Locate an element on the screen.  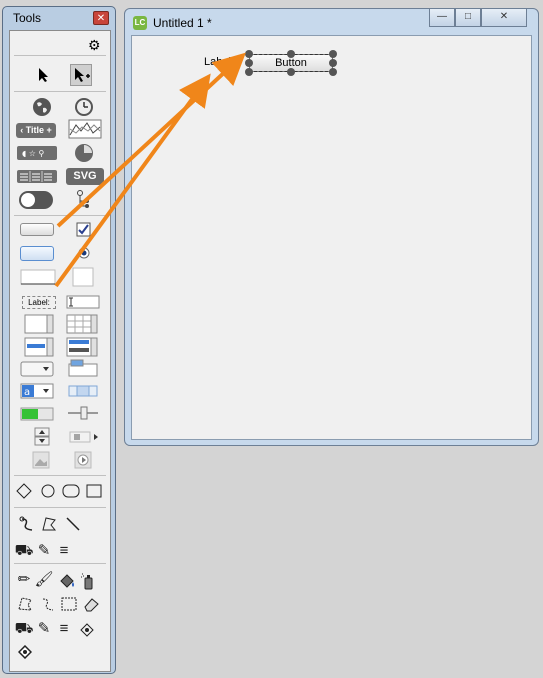
arrow-button-to-canvas is located at coordinates (151, 140).